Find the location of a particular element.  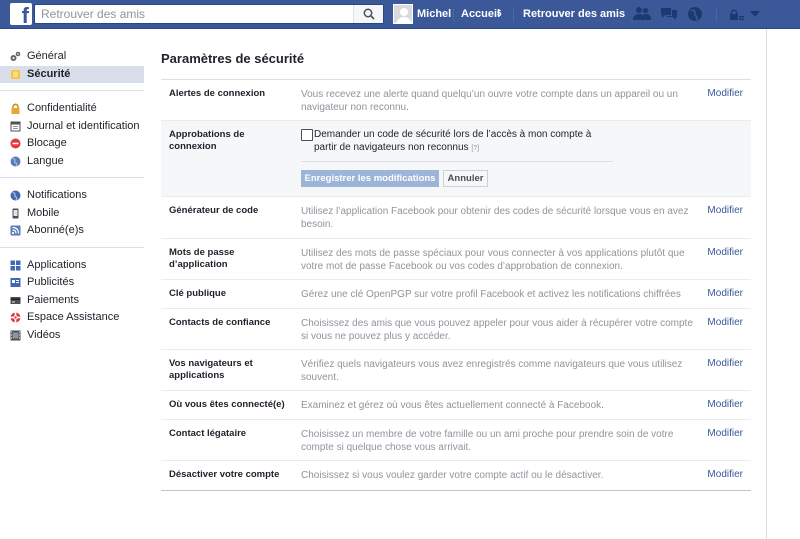

sidebar-group: Général Sécurité is located at coordinates (72, 68).